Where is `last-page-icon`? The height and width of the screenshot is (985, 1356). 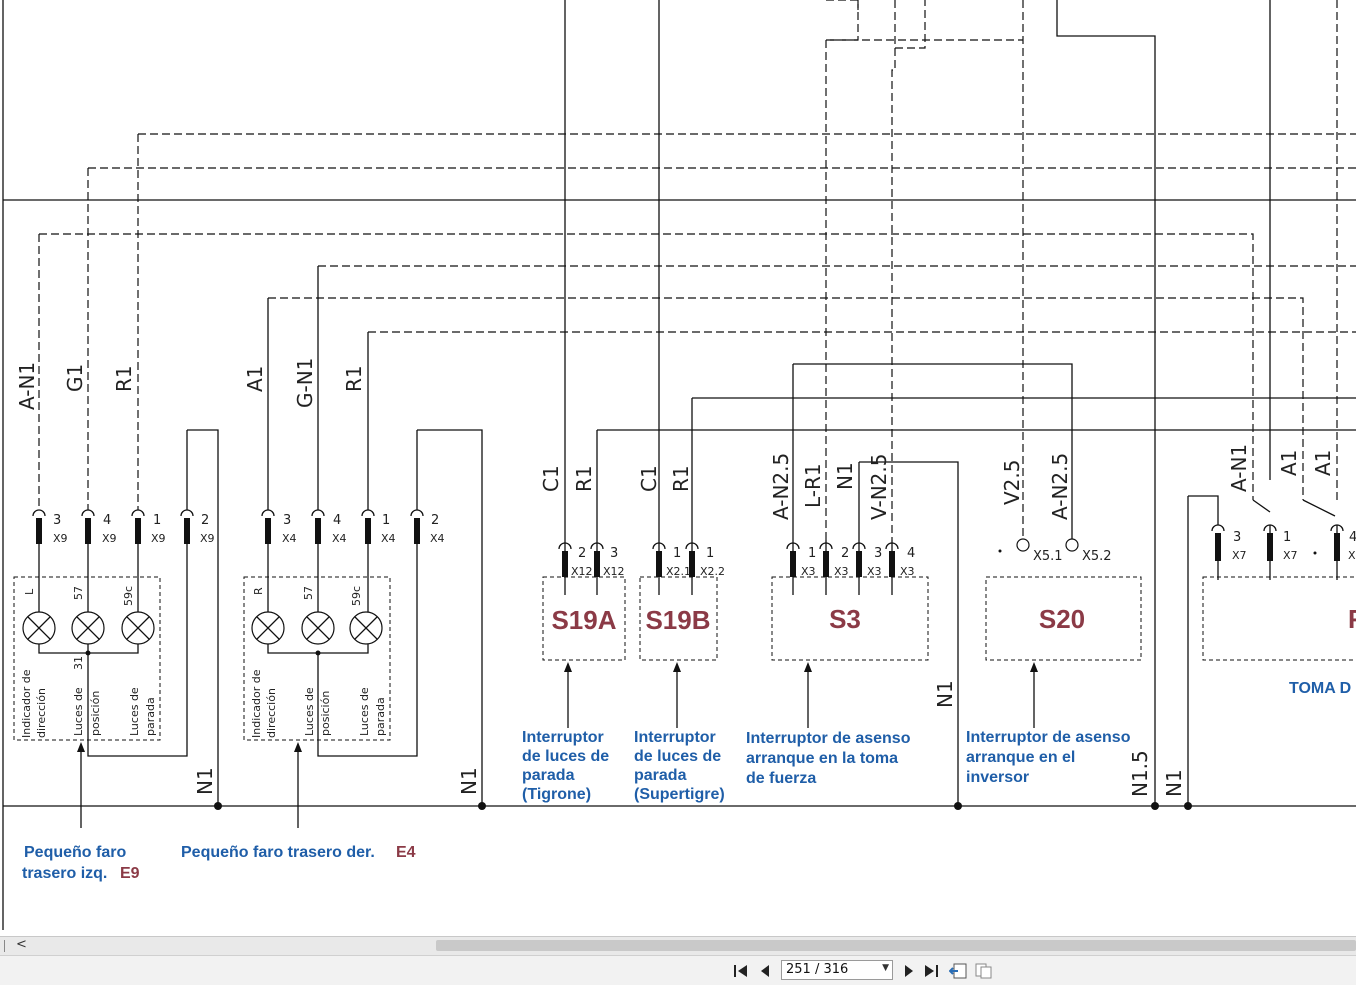
last-page-icon is located at coordinates (931, 971).